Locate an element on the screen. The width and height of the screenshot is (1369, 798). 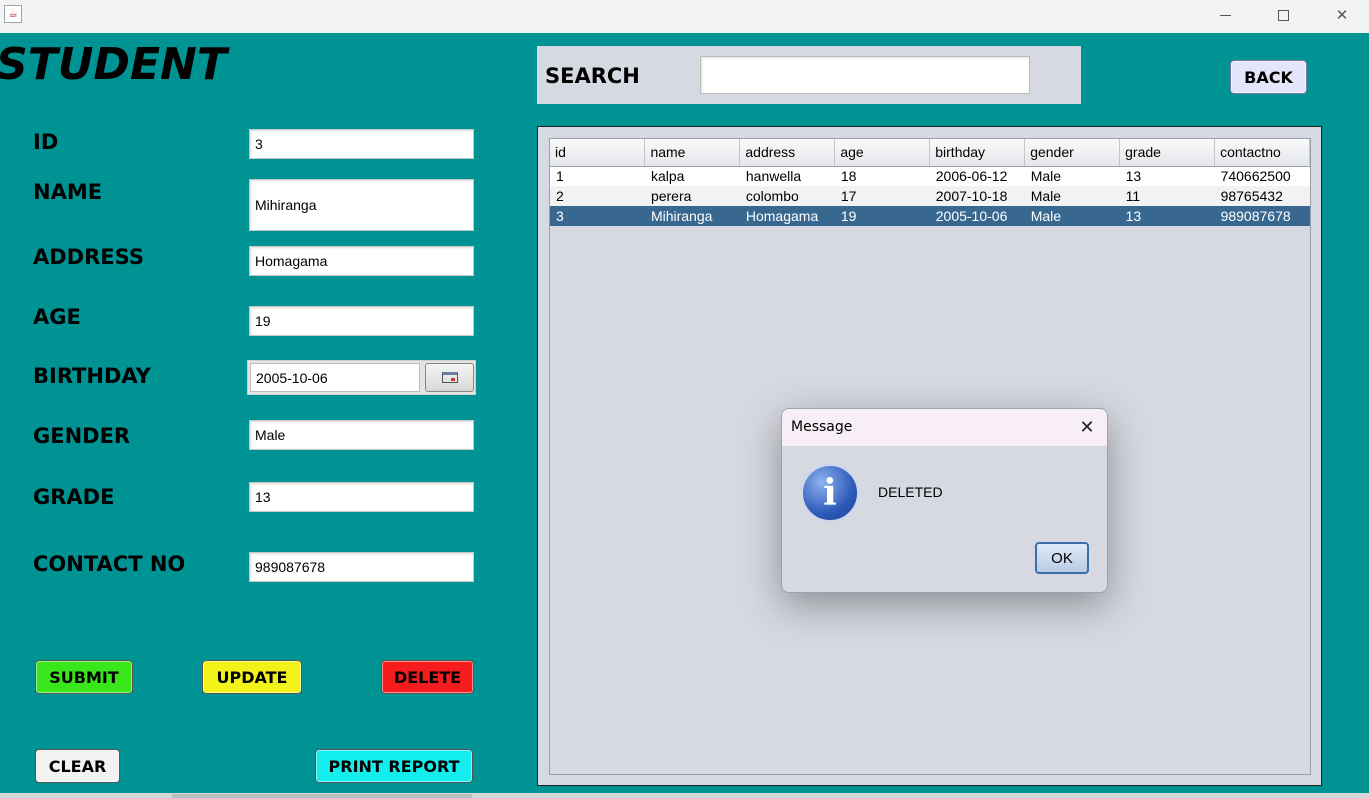
column-header-age: age is located at coordinates (882, 153).